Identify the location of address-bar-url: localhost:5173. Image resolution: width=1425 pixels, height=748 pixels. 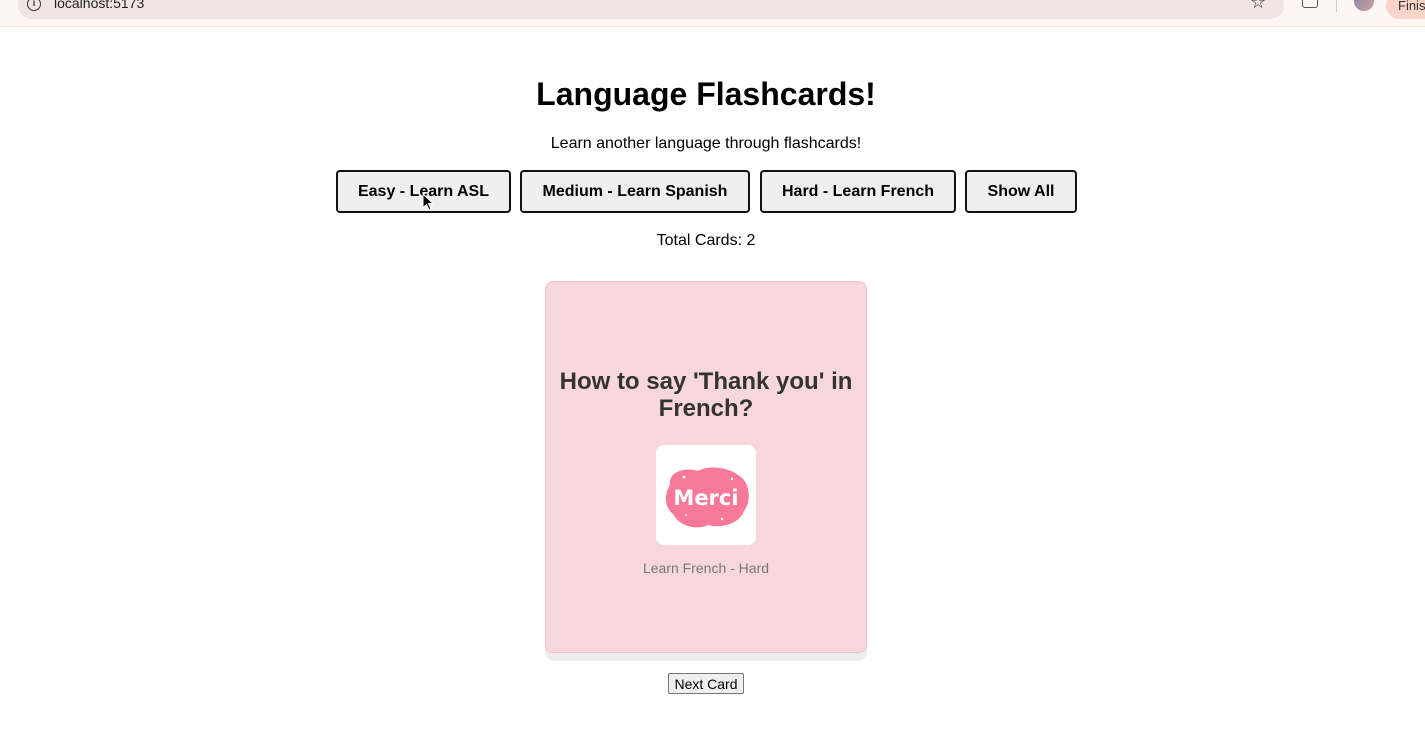
(99, 5).